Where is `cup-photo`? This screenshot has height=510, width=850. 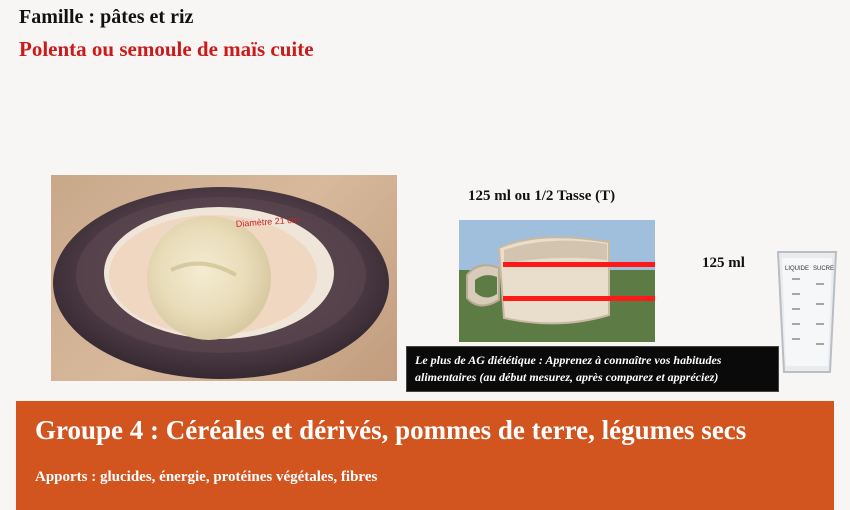 cup-photo is located at coordinates (557, 281).